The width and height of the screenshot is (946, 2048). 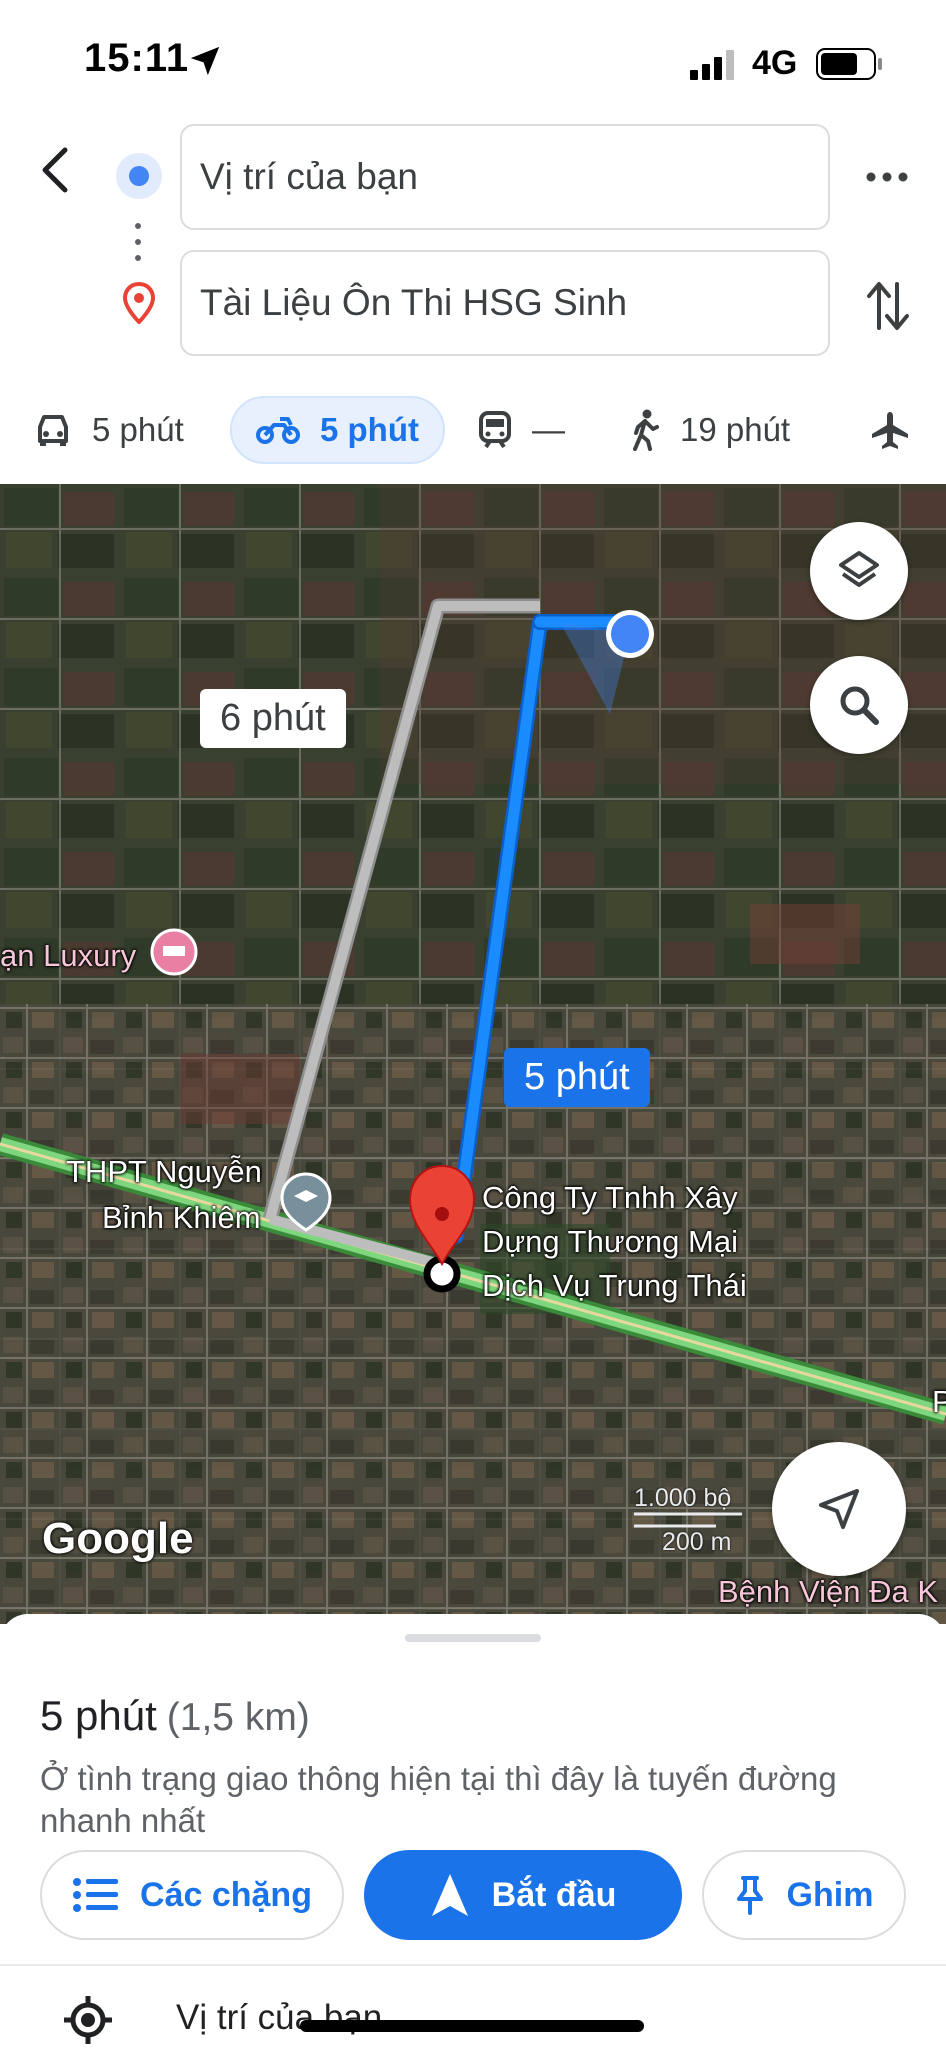 What do you see at coordinates (472, 2026) in the screenshot?
I see `home-indicator` at bounding box center [472, 2026].